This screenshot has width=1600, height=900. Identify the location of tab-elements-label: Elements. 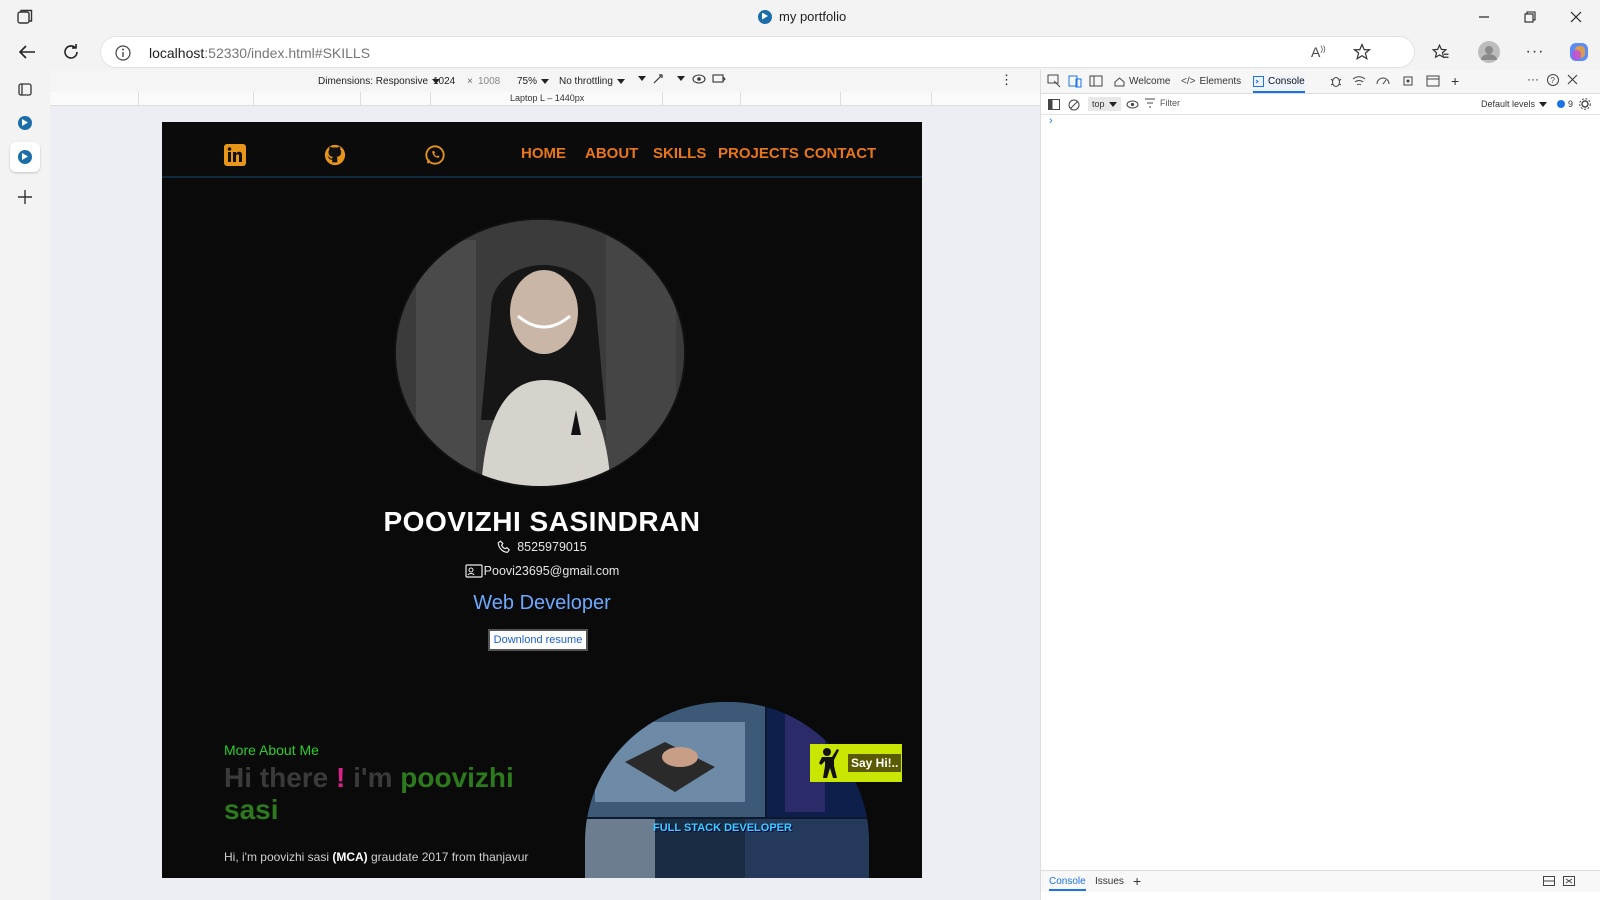
(1220, 81).